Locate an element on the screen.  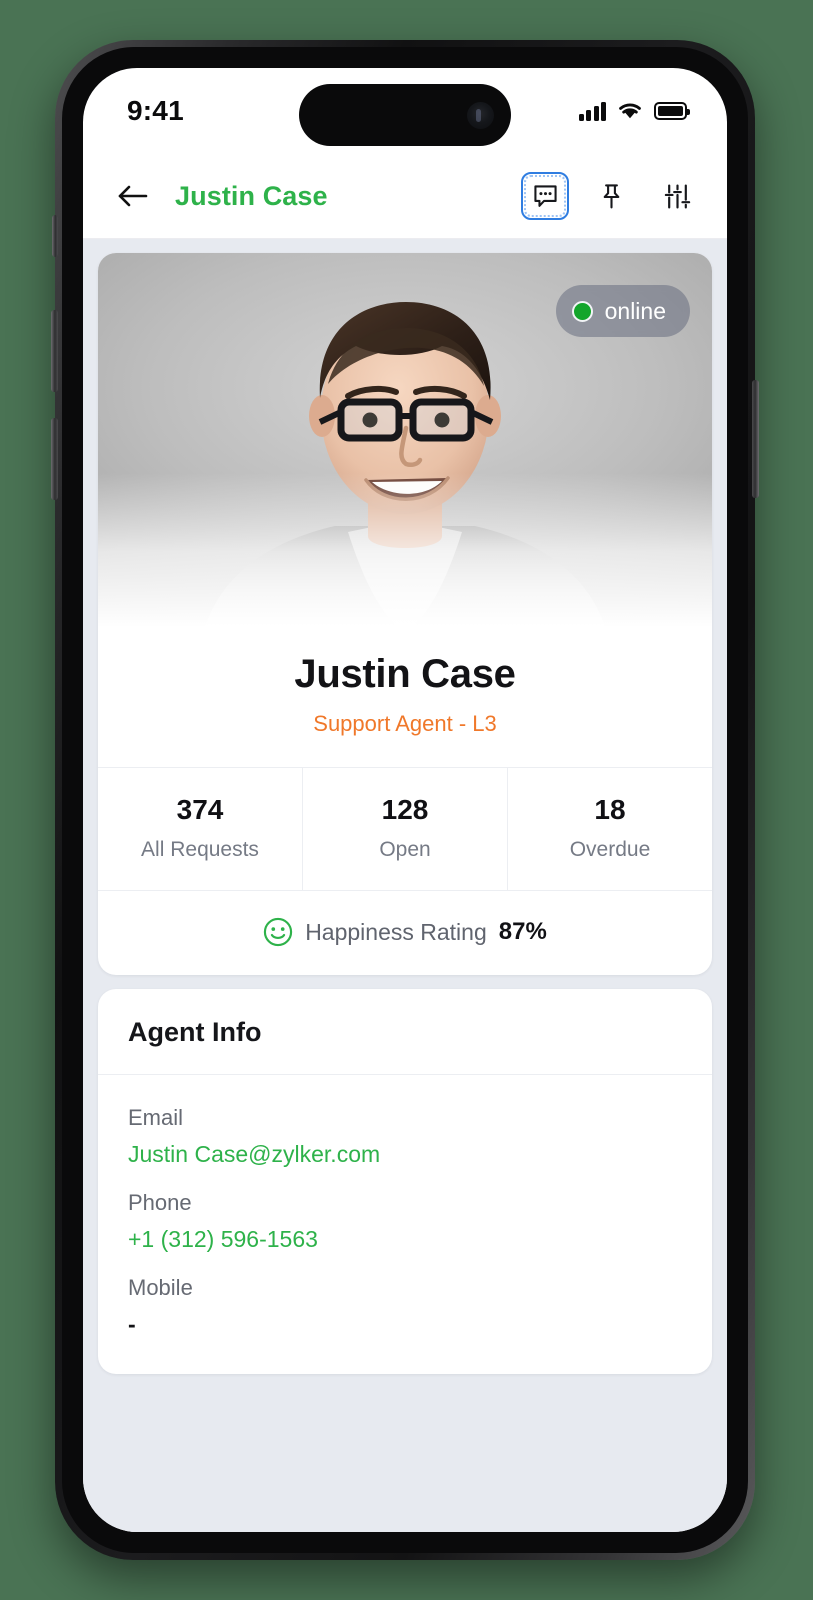
stat-label: Open is located at coordinates (405, 849).